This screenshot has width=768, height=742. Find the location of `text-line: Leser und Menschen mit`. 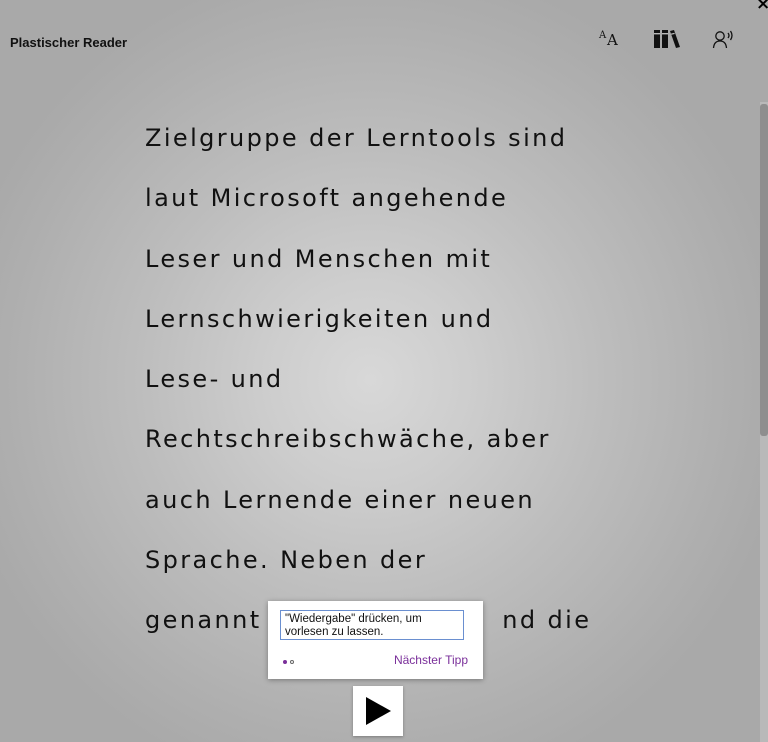

text-line: Leser und Menschen mit is located at coordinates (319, 258).